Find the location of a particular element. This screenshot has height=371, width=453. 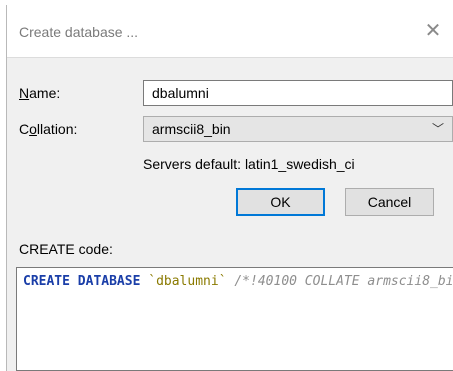

code-keyword-database: DATABASE is located at coordinates (109, 281).